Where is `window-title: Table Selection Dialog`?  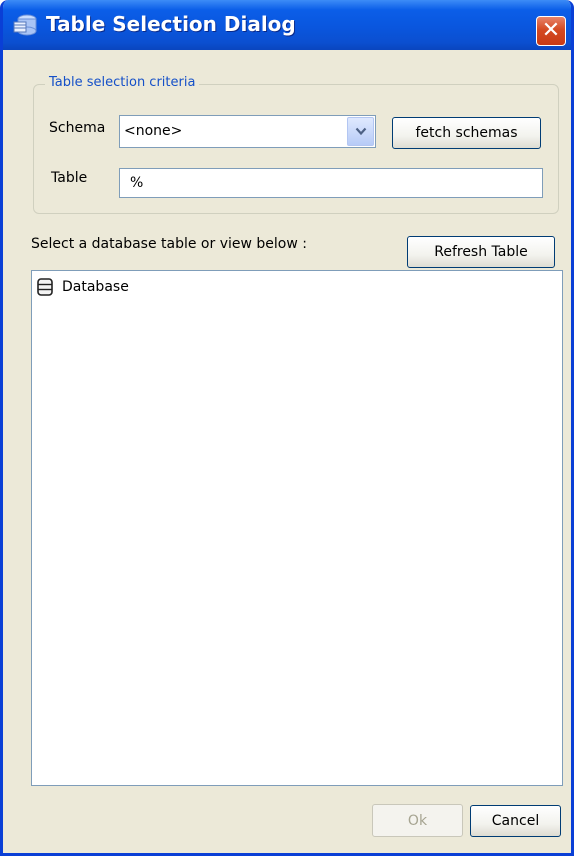 window-title: Table Selection Dialog is located at coordinates (171, 24).